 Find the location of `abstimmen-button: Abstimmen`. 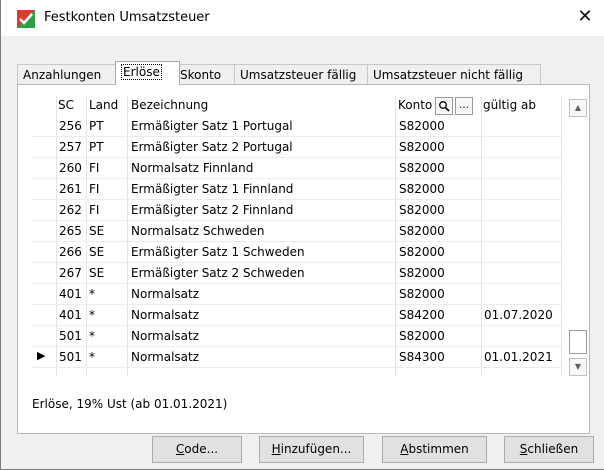

abstimmen-button: Abstimmen is located at coordinates (434, 449).